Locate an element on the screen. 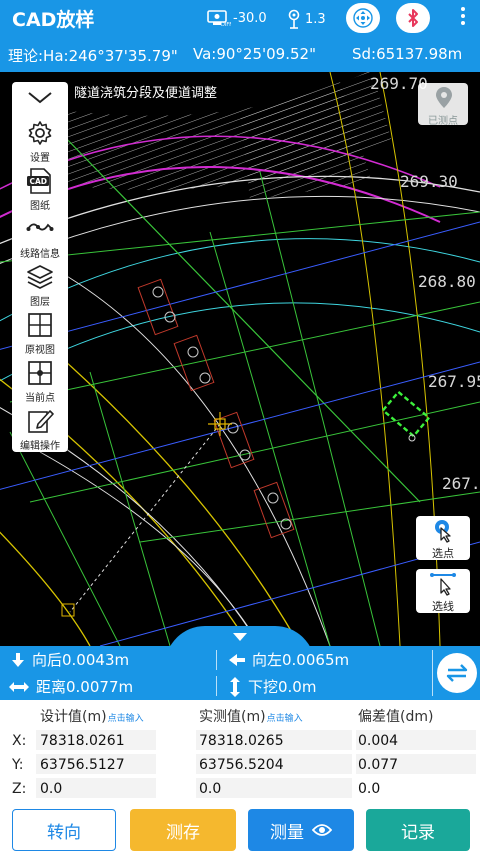 The width and height of the screenshot is (480, 854). app-title: CAD放样 is located at coordinates (53, 20).